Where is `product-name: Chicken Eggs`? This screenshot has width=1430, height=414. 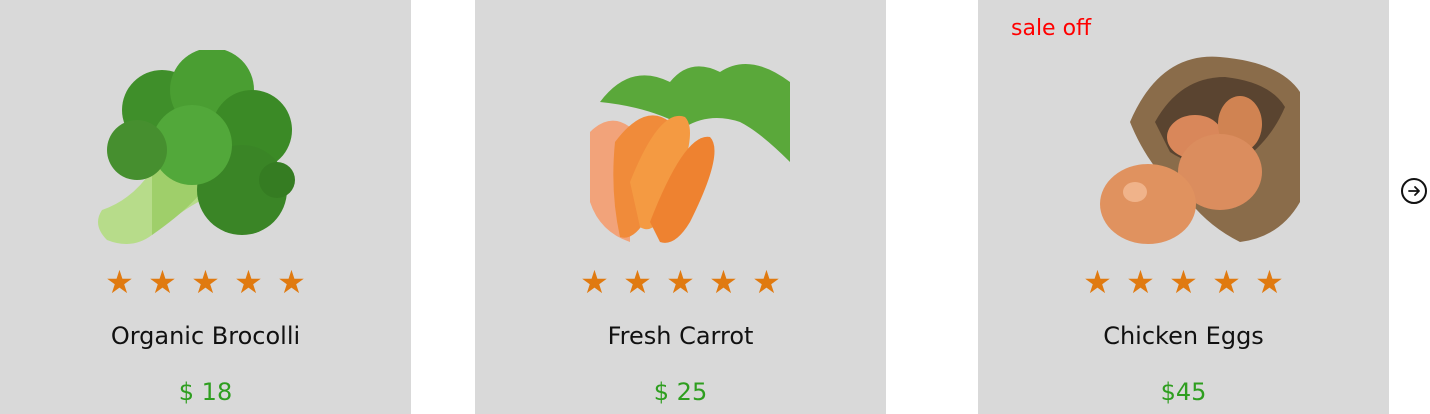
product-name: Chicken Eggs is located at coordinates (1183, 336).